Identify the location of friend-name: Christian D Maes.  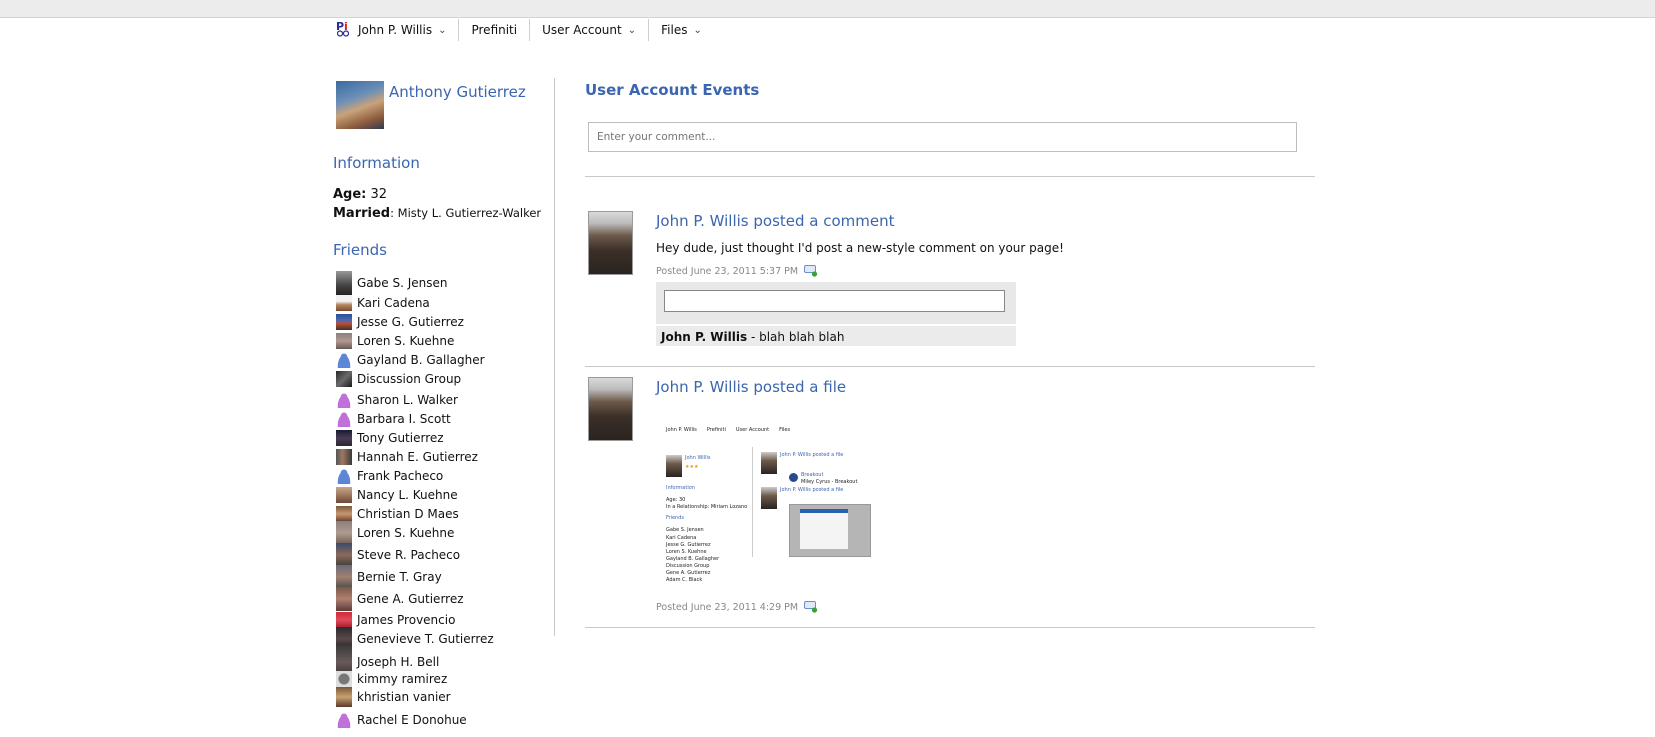
(408, 514).